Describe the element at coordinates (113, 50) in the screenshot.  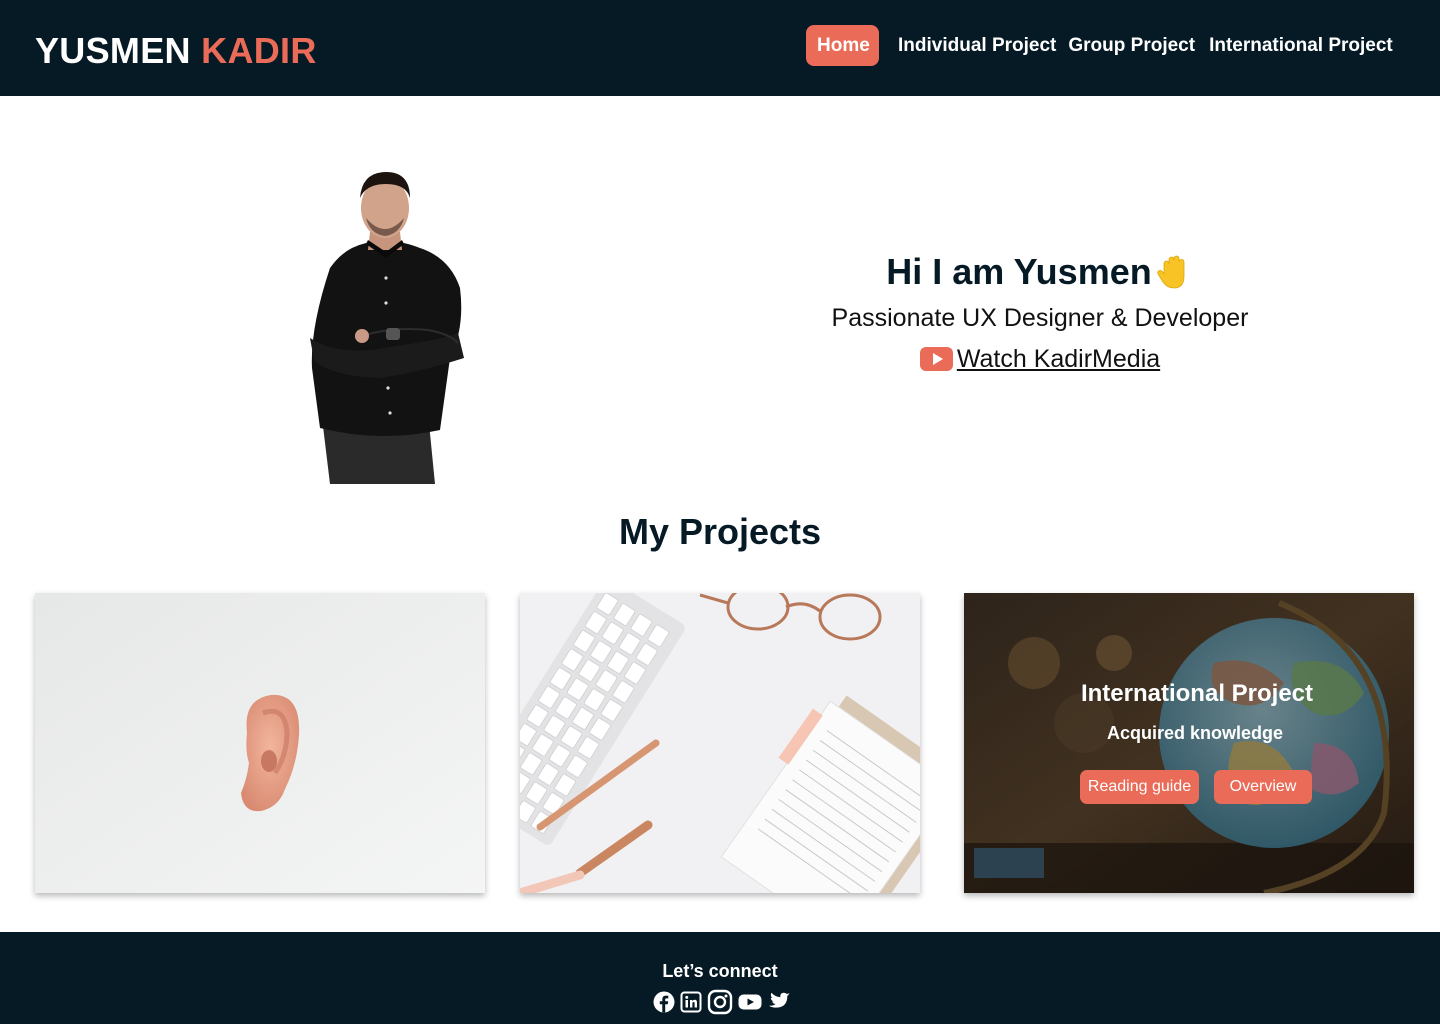
I see `logo-first-name: YUSMEN` at that location.